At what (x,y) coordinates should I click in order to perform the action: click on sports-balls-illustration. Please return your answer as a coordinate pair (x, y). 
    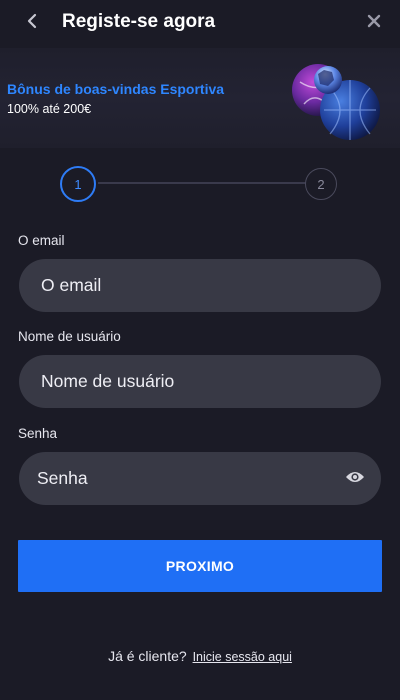
    Looking at the image, I should click on (338, 104).